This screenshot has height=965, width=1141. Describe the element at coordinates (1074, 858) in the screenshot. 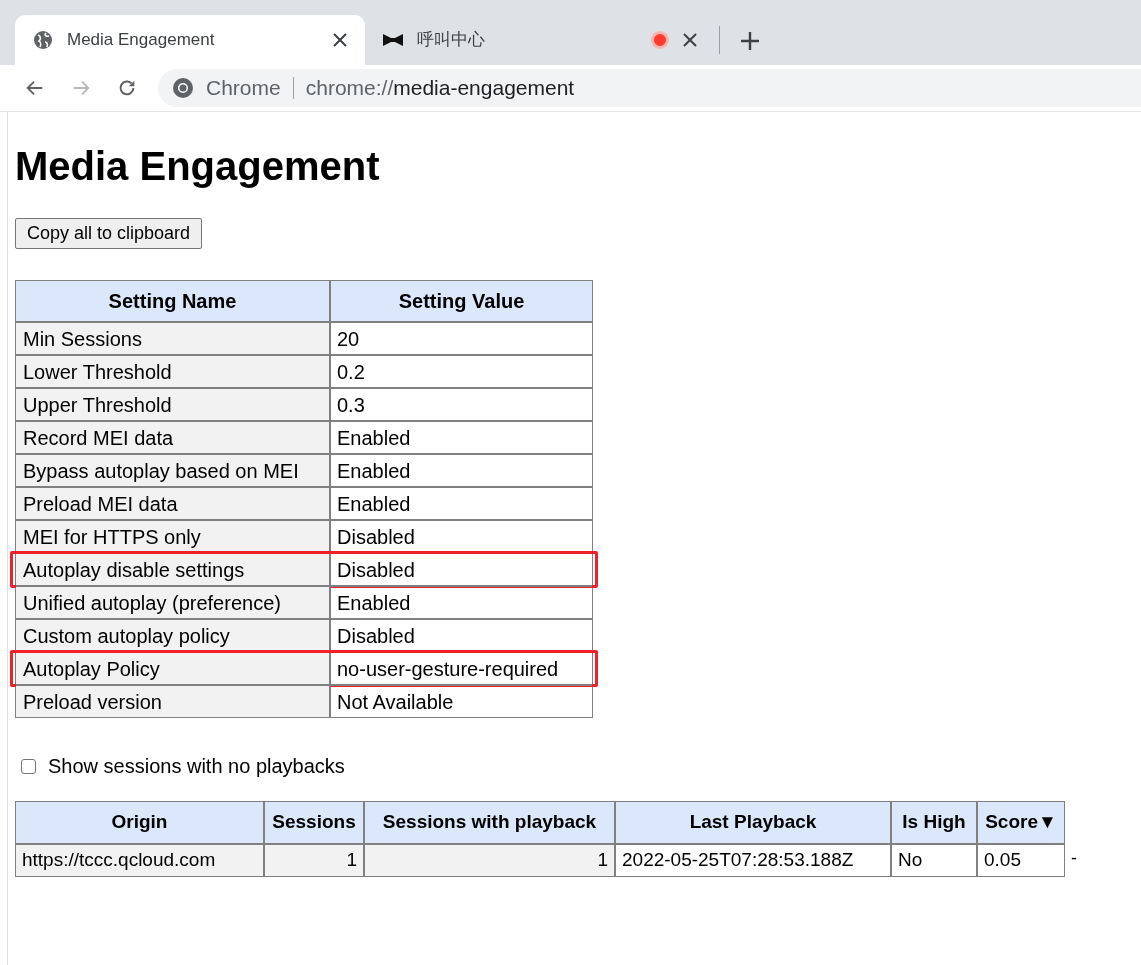

I see `dash-text: -` at that location.